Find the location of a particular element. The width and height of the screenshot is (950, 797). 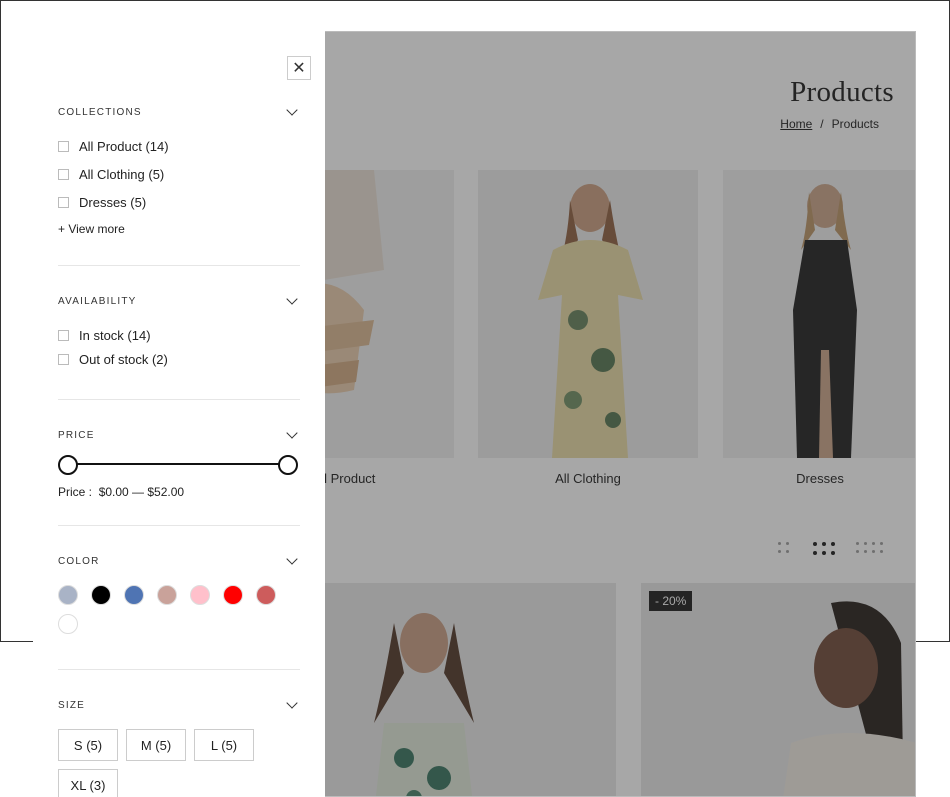

collections-heading: COLLECTIONS is located at coordinates (100, 112).